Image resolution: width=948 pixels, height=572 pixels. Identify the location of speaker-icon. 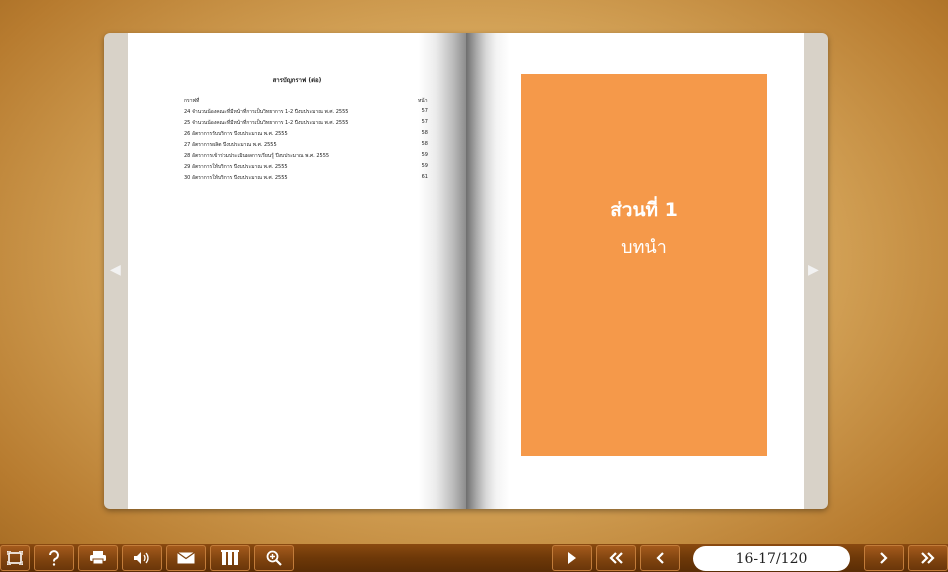
(141, 558).